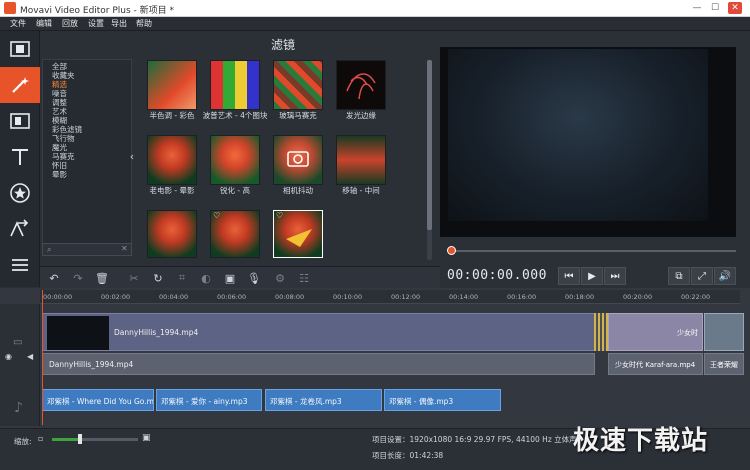 Image resolution: width=750 pixels, height=470 pixels. What do you see at coordinates (30, 356) in the screenshot?
I see `mute-icon: ◀` at bounding box center [30, 356].